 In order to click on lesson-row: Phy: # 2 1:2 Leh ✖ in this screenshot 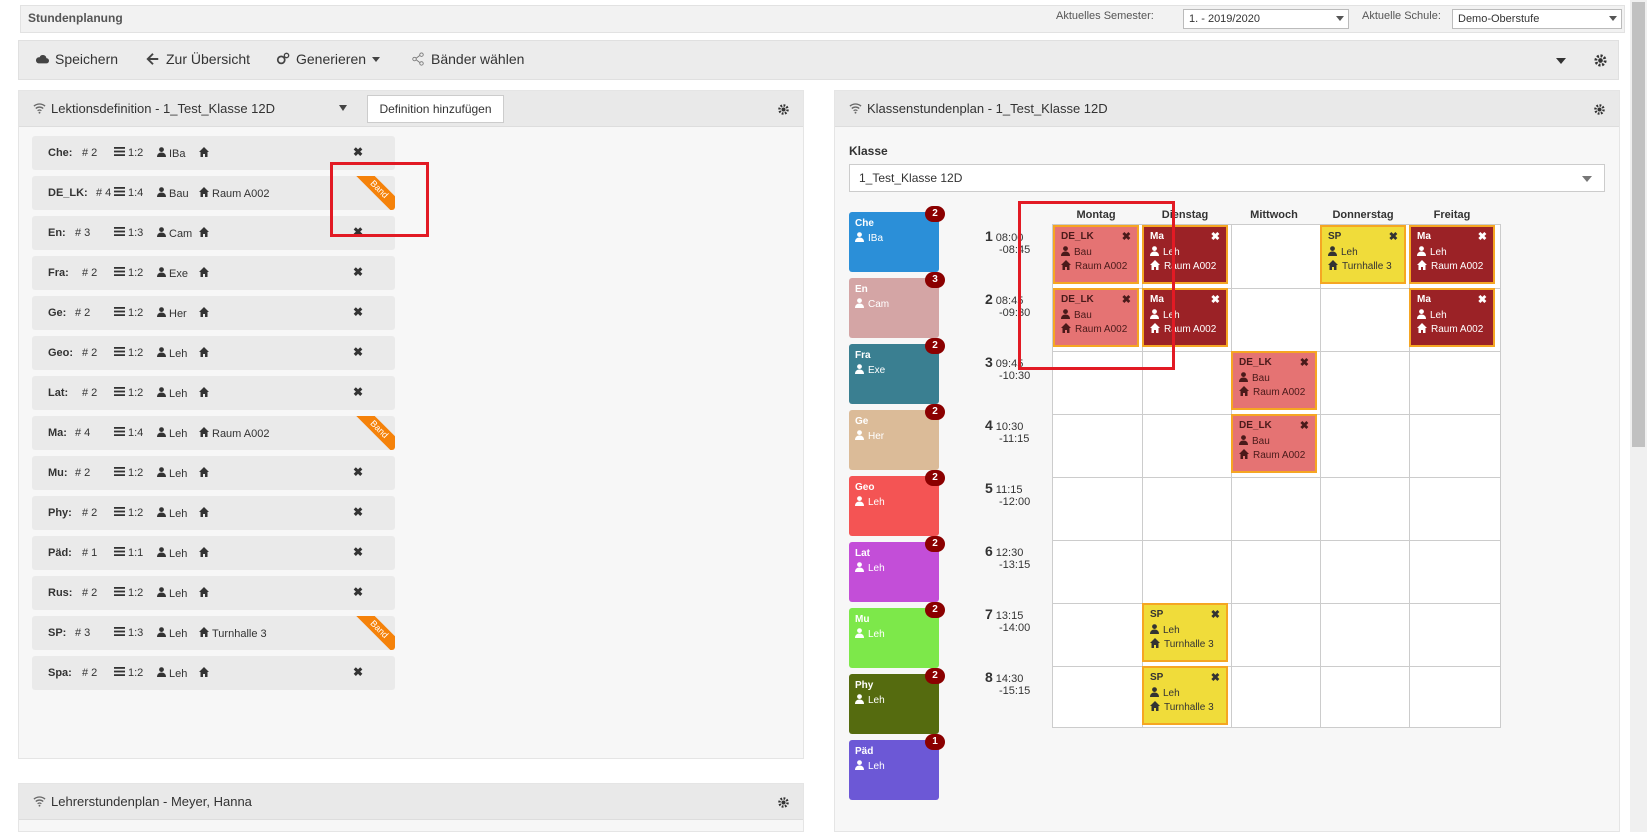, I will do `click(213, 513)`.